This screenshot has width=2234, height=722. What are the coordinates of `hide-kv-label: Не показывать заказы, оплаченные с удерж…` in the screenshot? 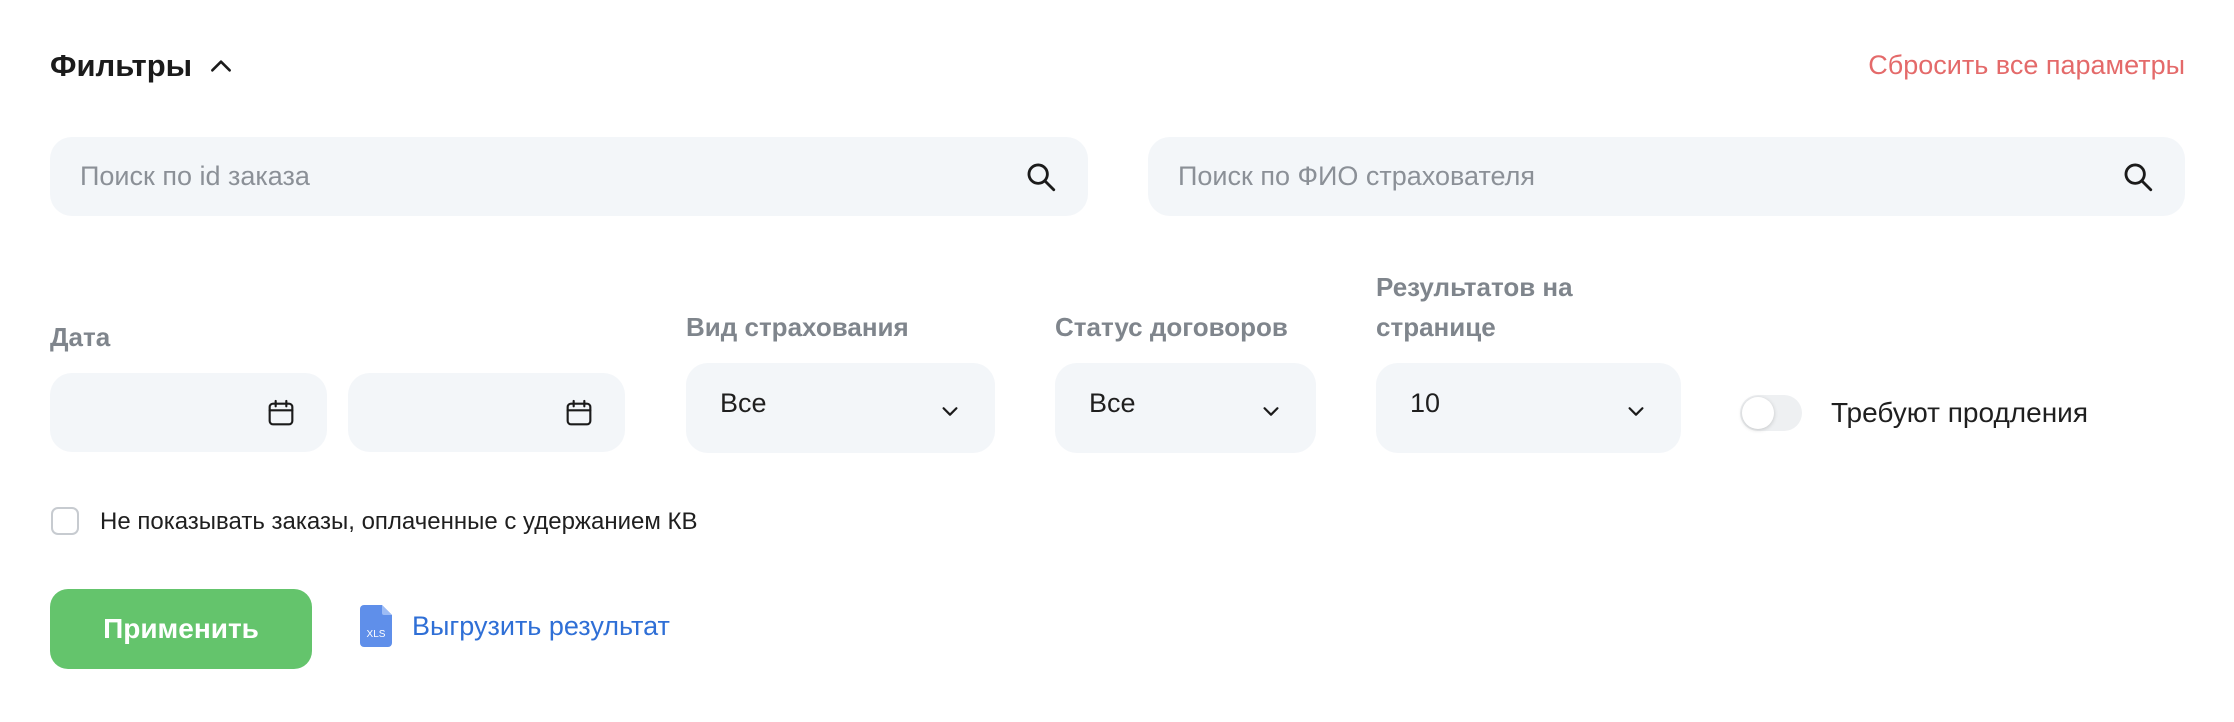 It's located at (399, 522).